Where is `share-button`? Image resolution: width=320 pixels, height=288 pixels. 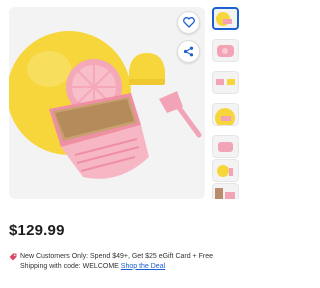 share-button is located at coordinates (188, 51).